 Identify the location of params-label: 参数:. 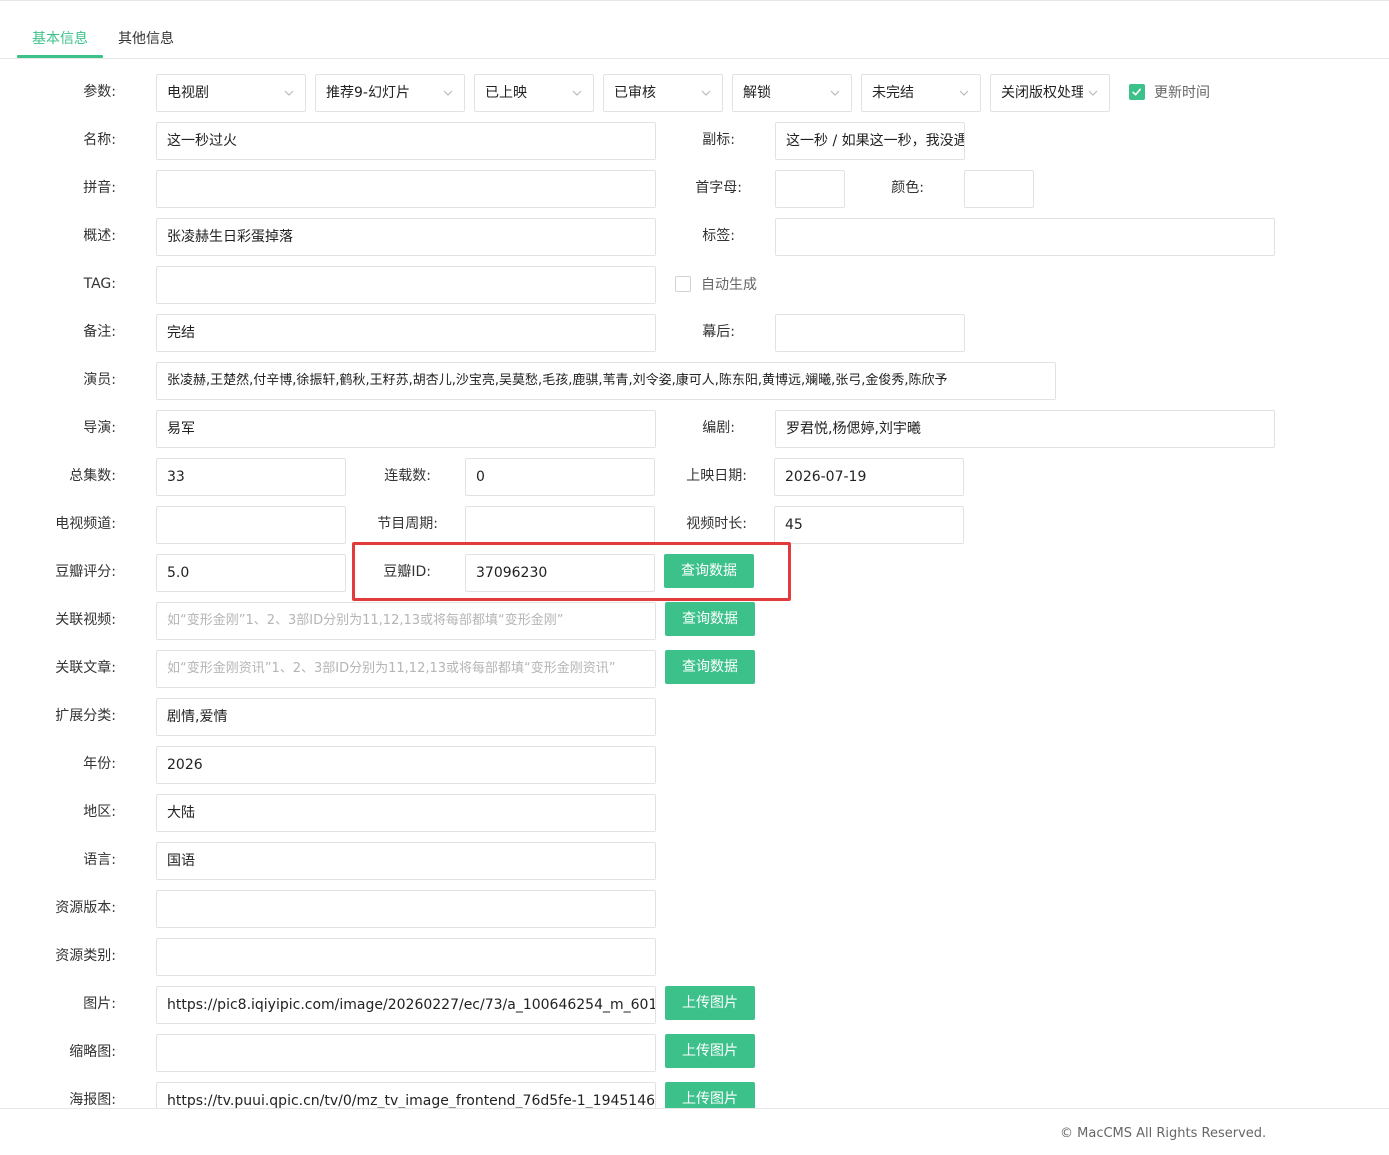
(99, 92).